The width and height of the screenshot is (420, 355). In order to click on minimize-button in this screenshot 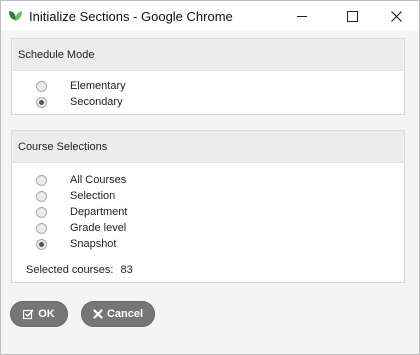, I will do `click(302, 16)`.